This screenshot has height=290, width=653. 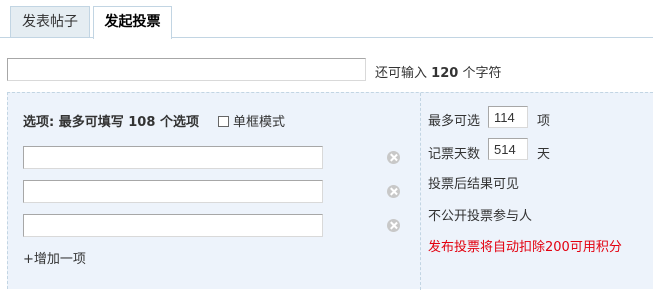 I want to click on options-header-prefix: 选项: 最多可填写, so click(x=73, y=122).